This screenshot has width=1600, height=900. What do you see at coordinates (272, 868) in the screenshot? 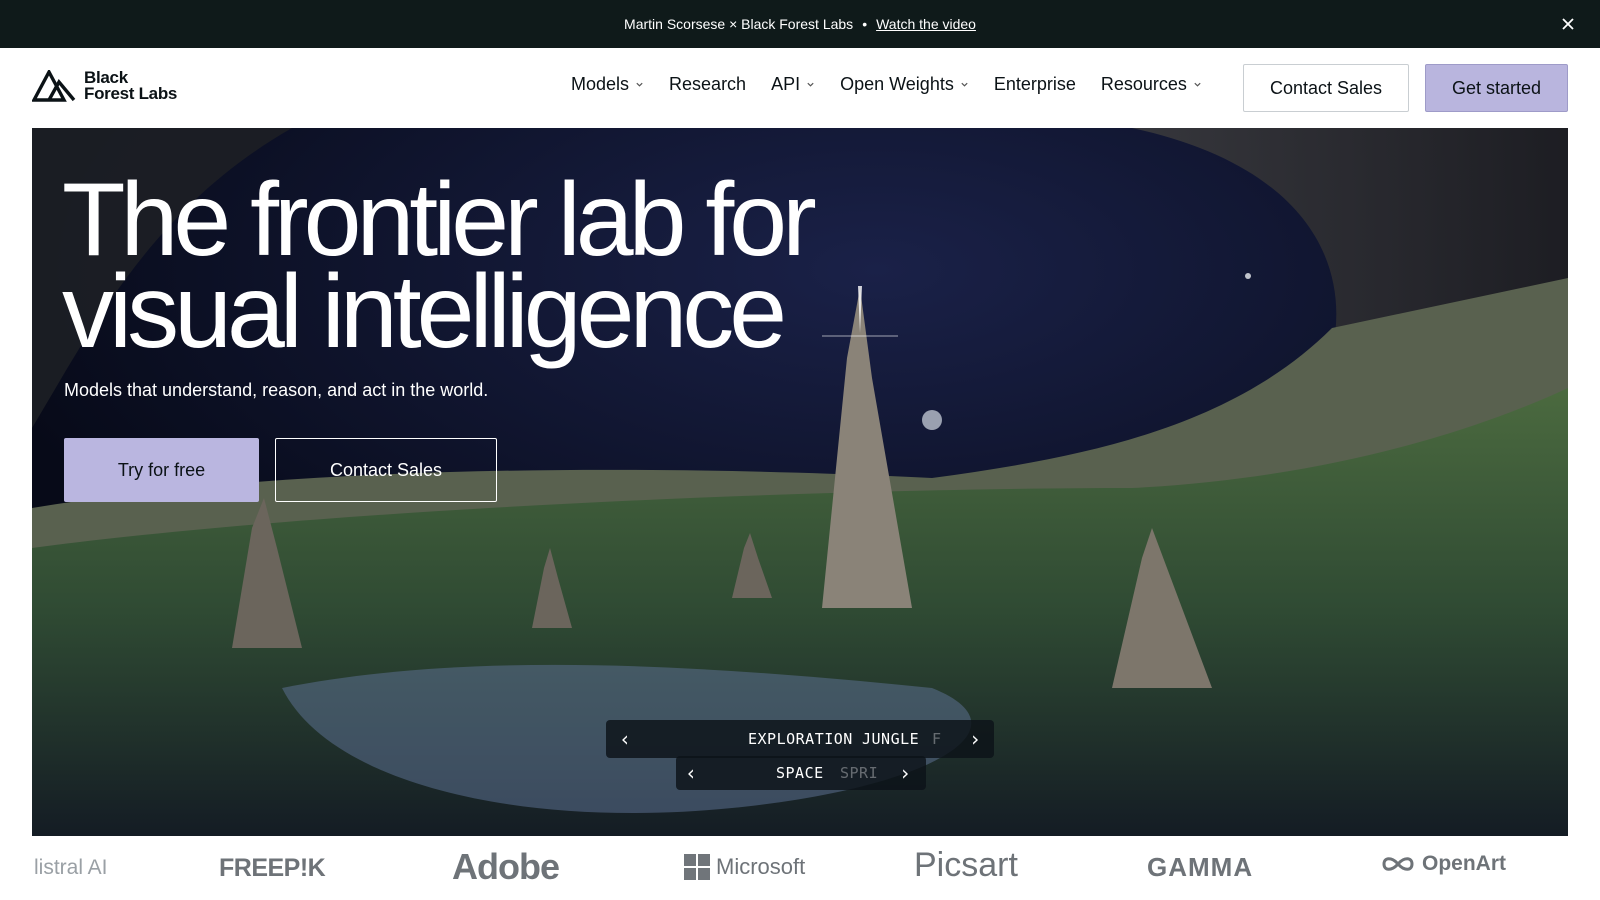
I see `partner-logo-freepik: FREEP!K` at bounding box center [272, 868].